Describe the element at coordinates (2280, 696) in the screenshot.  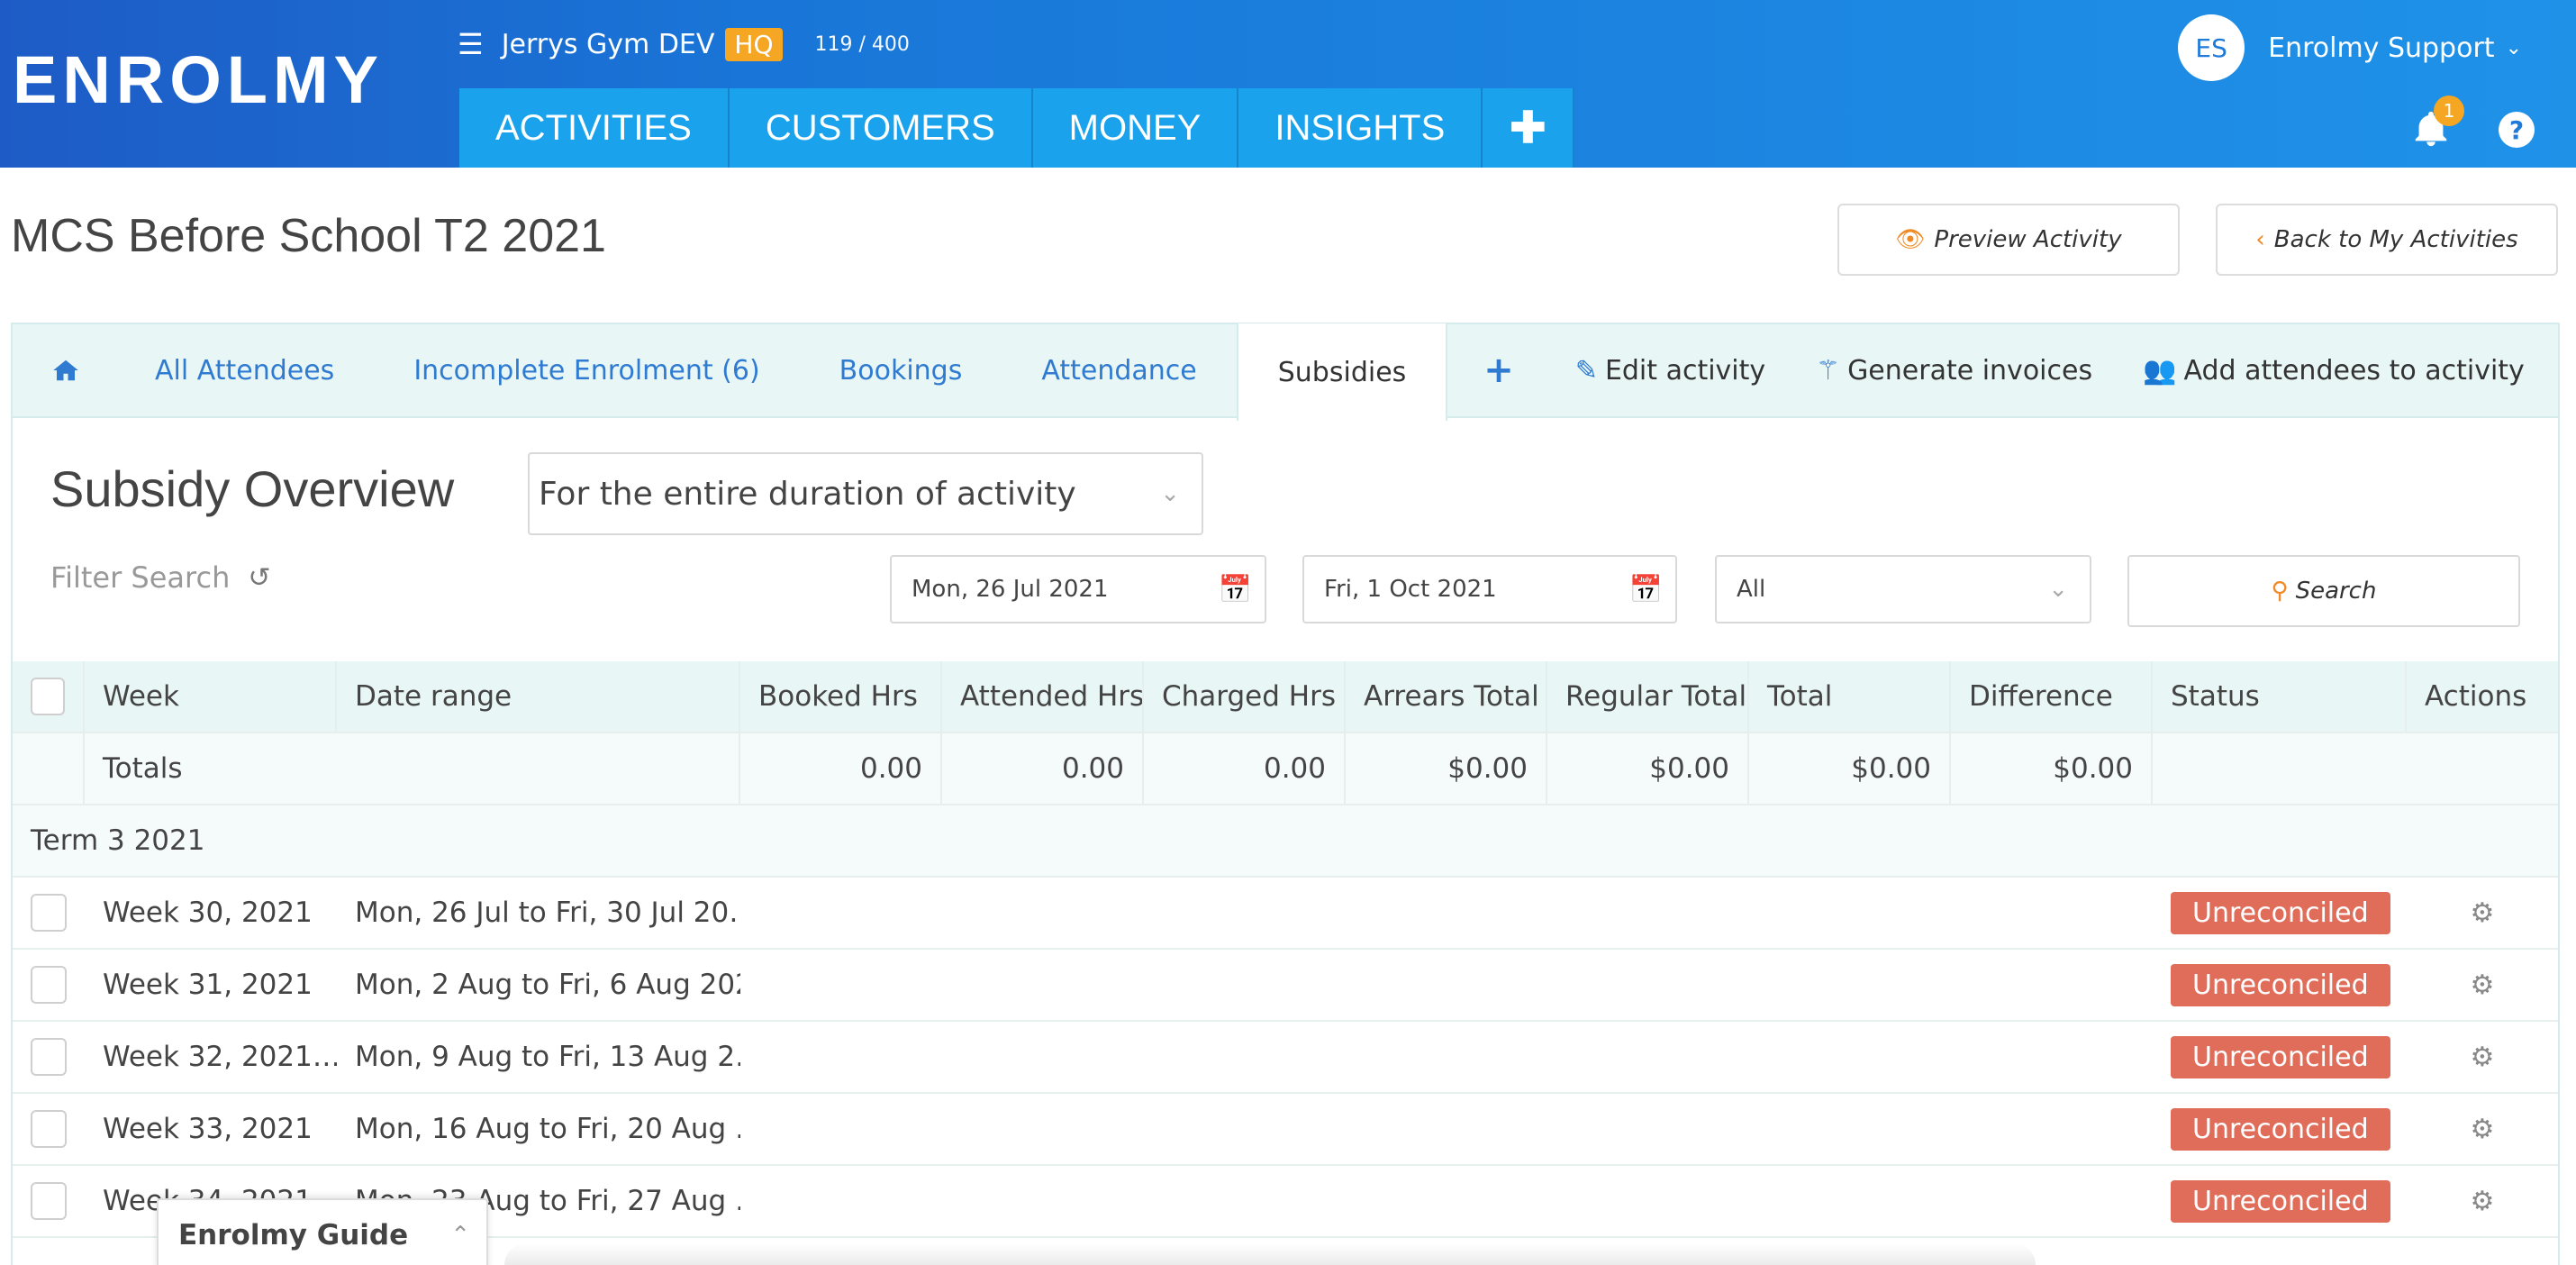
I see `col-status: Status` at that location.